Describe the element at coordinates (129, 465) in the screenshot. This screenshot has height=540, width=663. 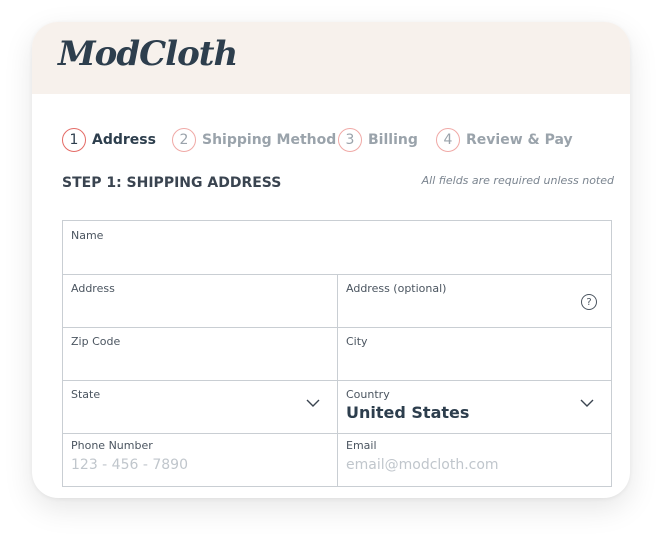
I see `phone-placeholder: 123 - 456 - 7890` at that location.